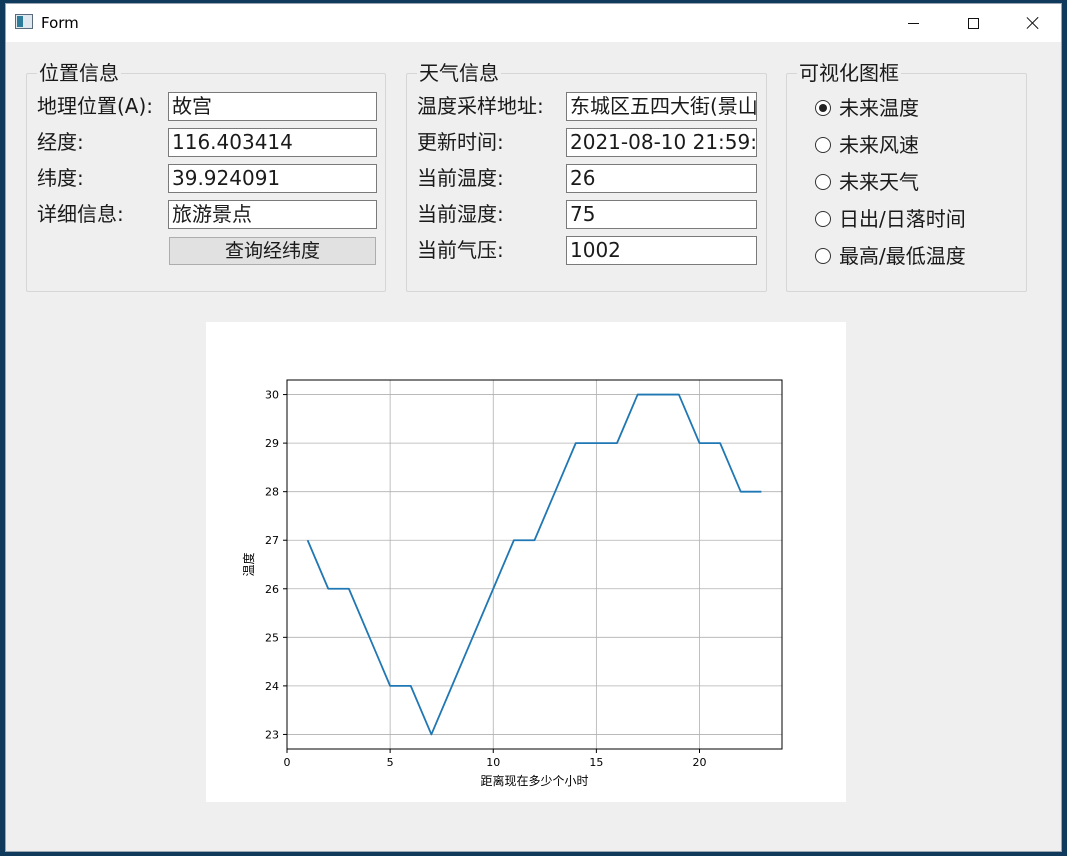 Image resolution: width=1067 pixels, height=856 pixels. I want to click on temperature-label: 当前温度:, so click(460, 178).